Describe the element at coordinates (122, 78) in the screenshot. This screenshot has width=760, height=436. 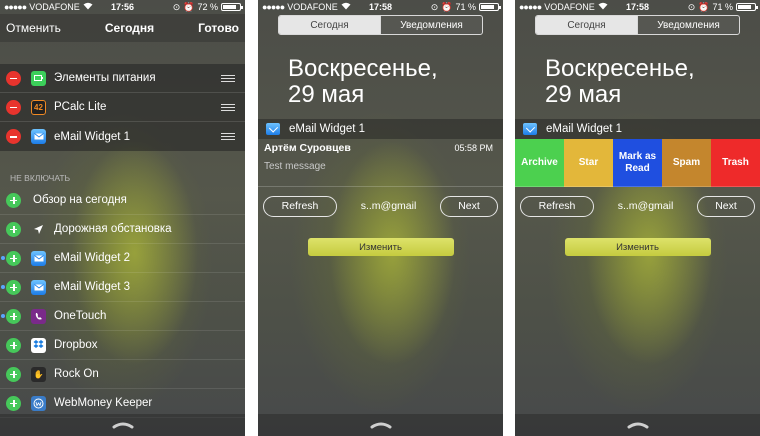
I see `list-item: Элементы питания` at that location.